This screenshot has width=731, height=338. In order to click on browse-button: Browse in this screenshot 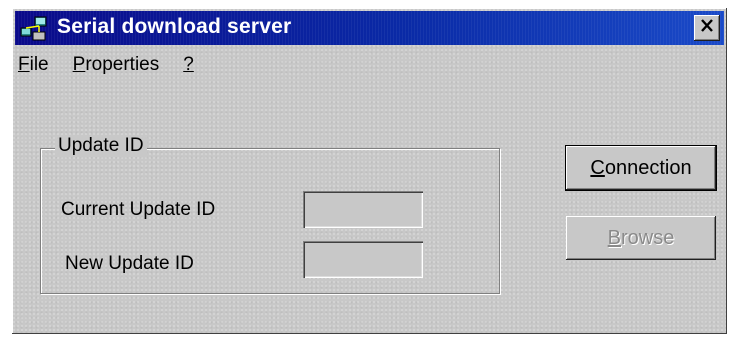, I will do `click(641, 238)`.